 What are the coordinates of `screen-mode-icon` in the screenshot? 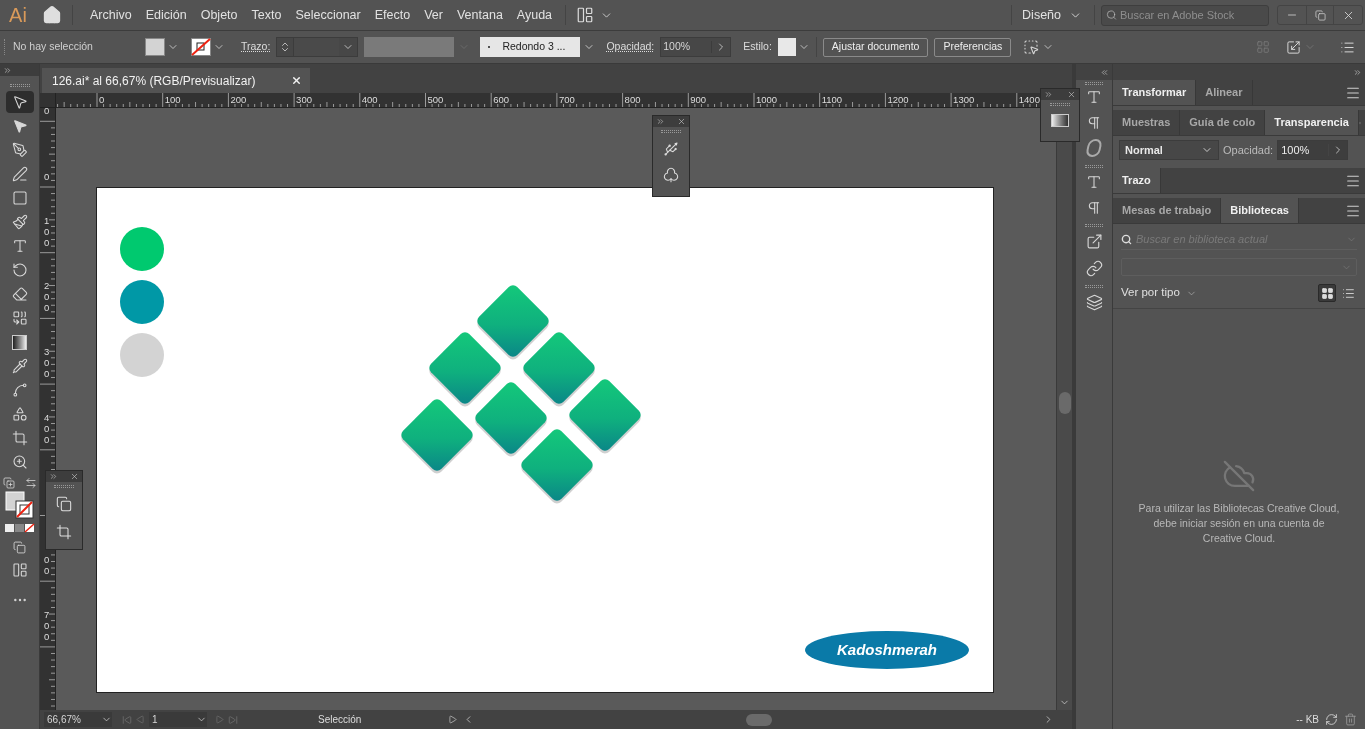 It's located at (19, 570).